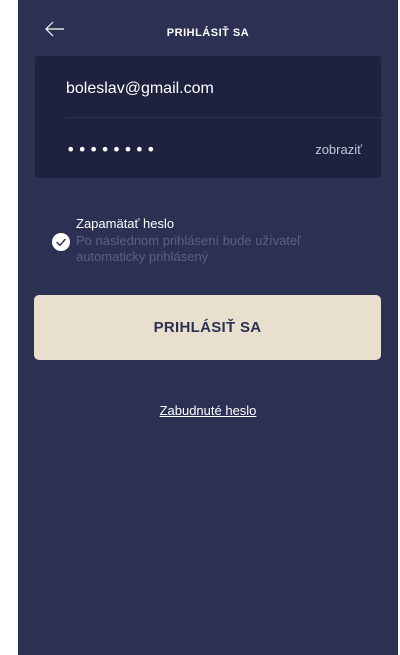 The image size is (400, 655). I want to click on login-button: PRIHLÁSIŤ SA, so click(207, 327).